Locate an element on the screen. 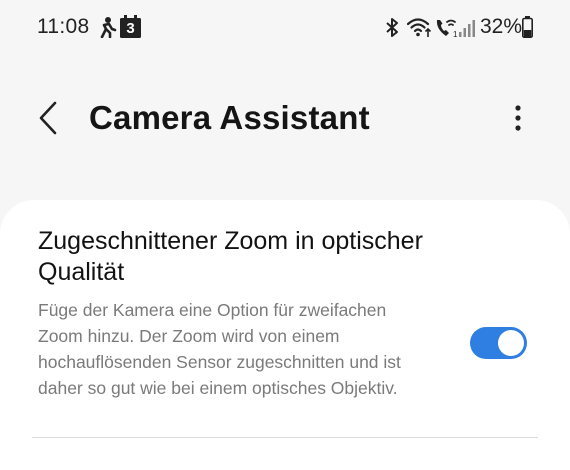 The height and width of the screenshot is (470, 570). back-button is located at coordinates (48, 120).